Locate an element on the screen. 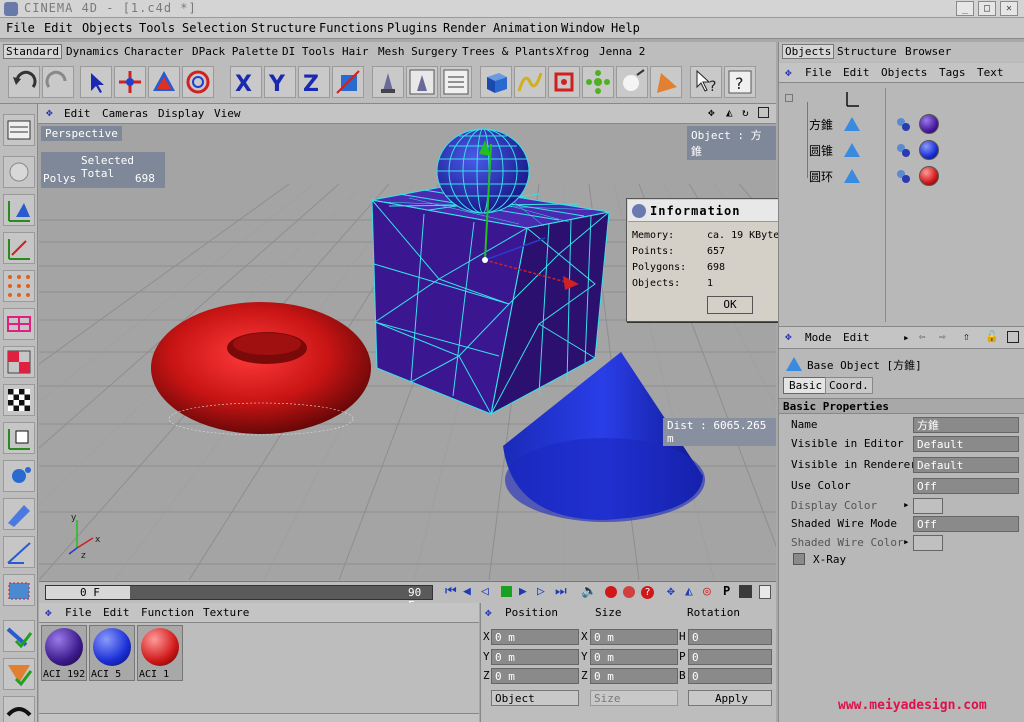  shaded-wire-color-arrow-icon: ▸ is located at coordinates (906, 541).